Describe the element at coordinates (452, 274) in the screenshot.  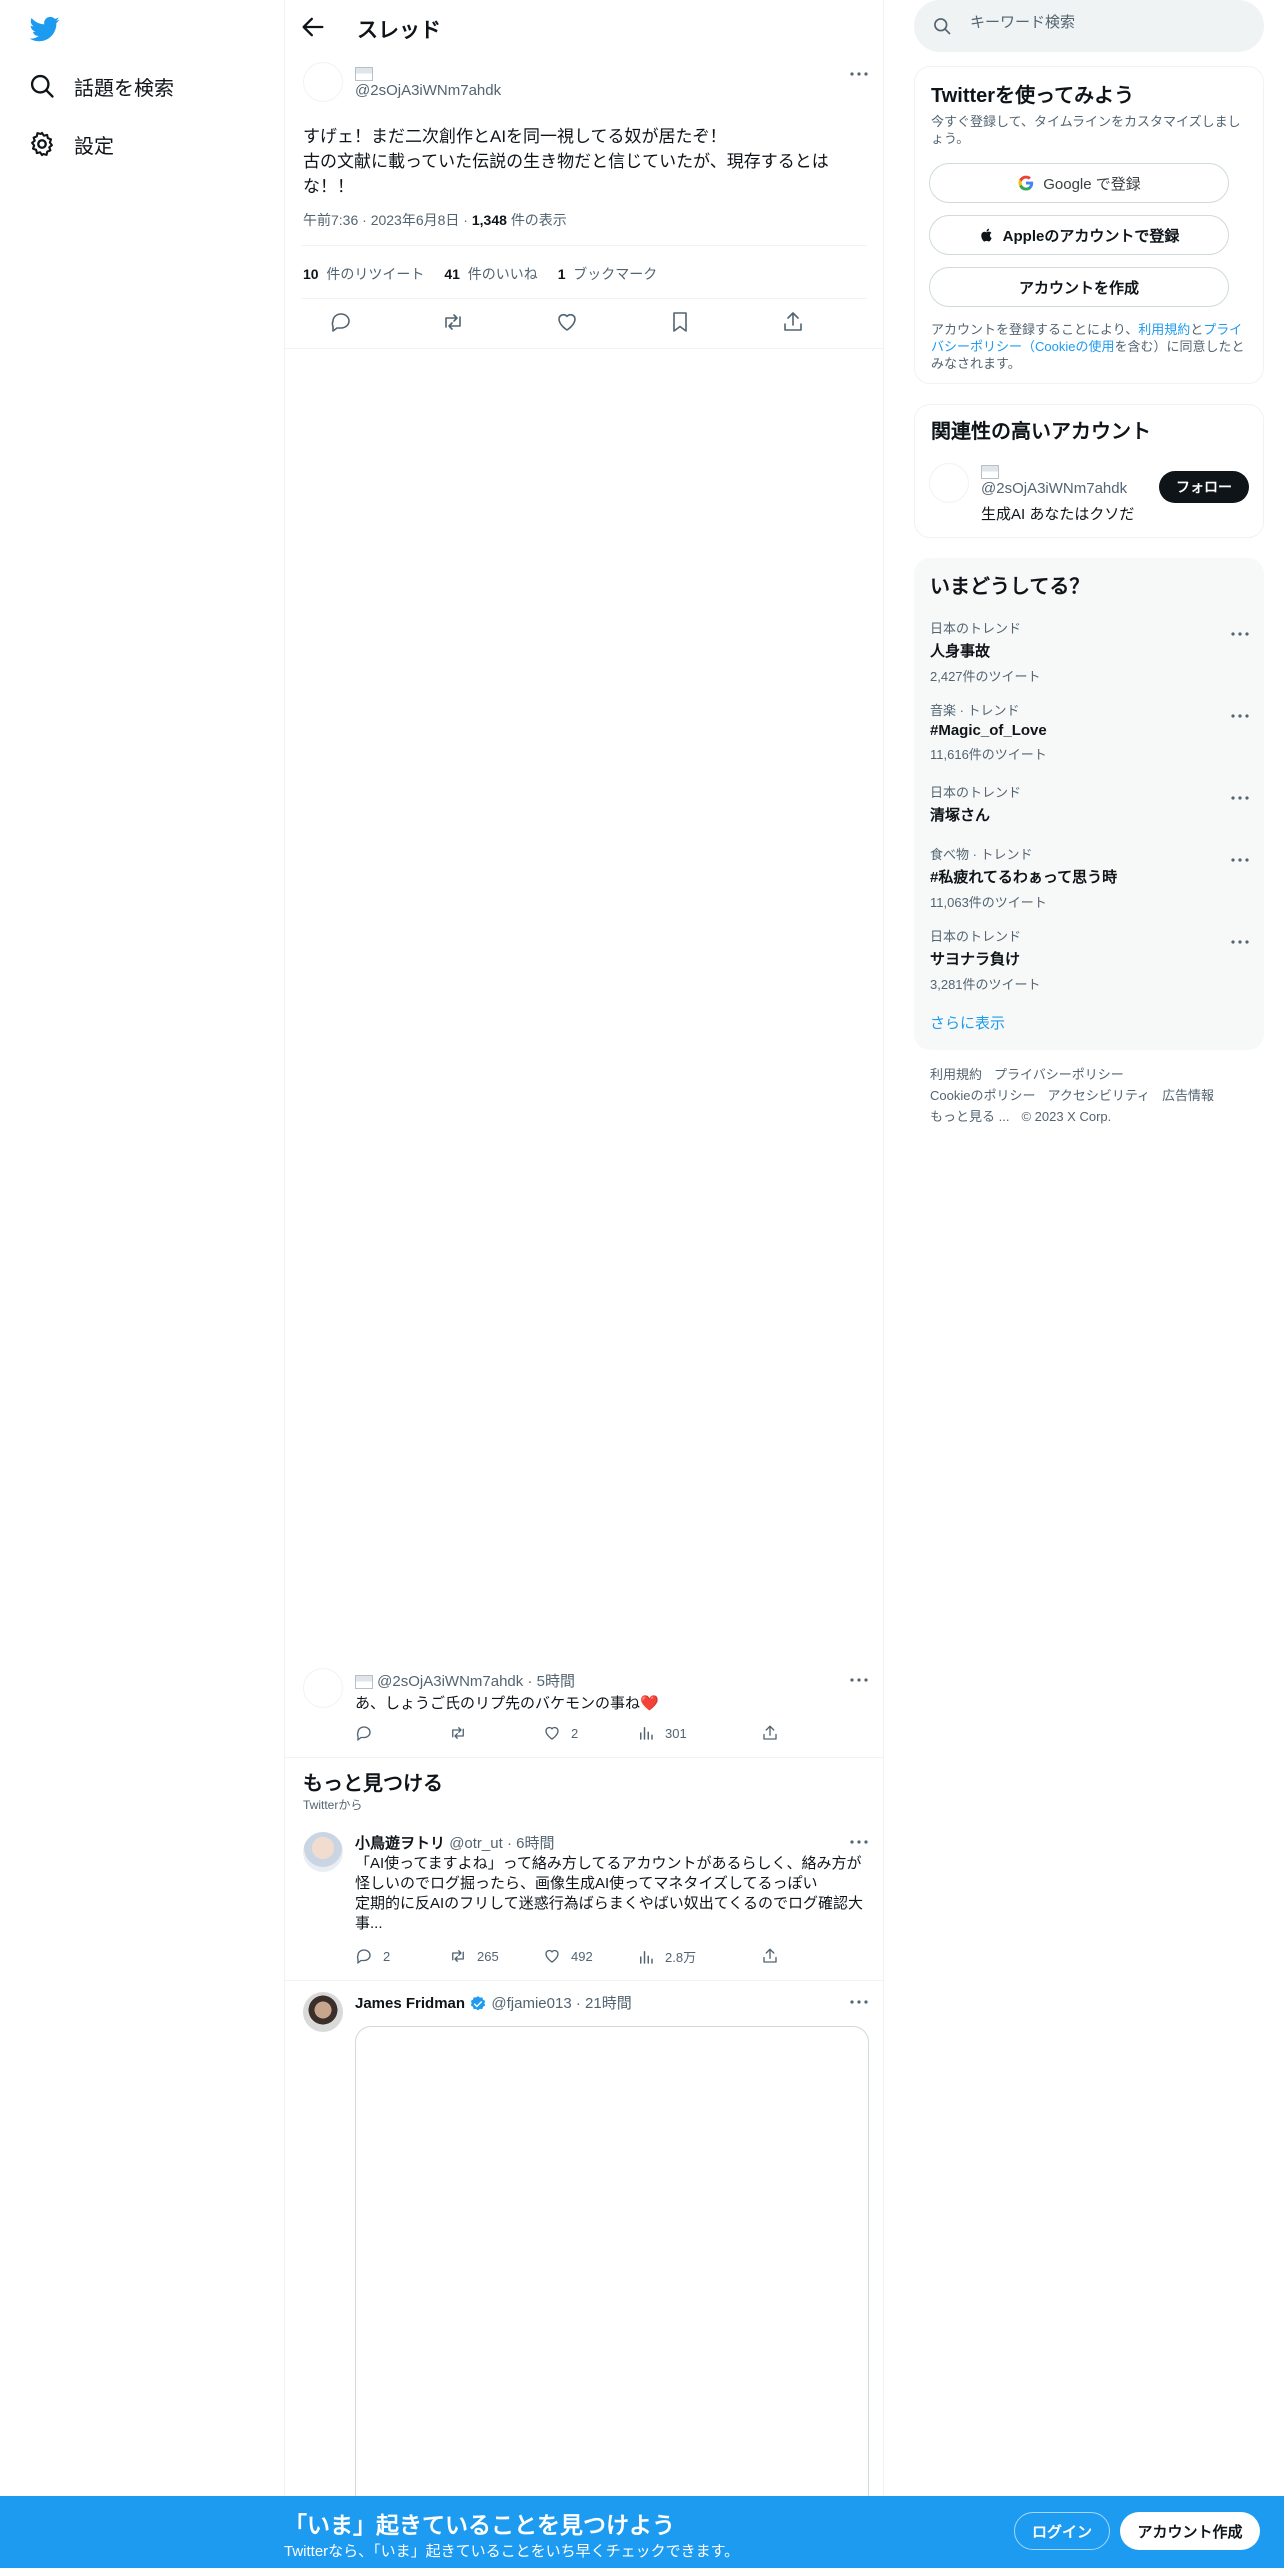
I see `likes-count: 41` at that location.